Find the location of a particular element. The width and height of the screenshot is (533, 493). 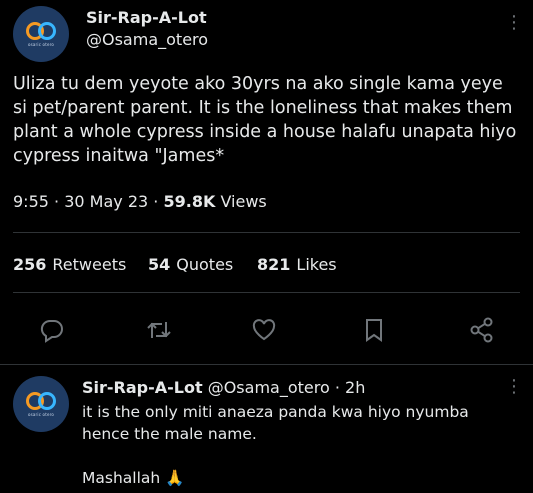

share-icon is located at coordinates (482, 330).